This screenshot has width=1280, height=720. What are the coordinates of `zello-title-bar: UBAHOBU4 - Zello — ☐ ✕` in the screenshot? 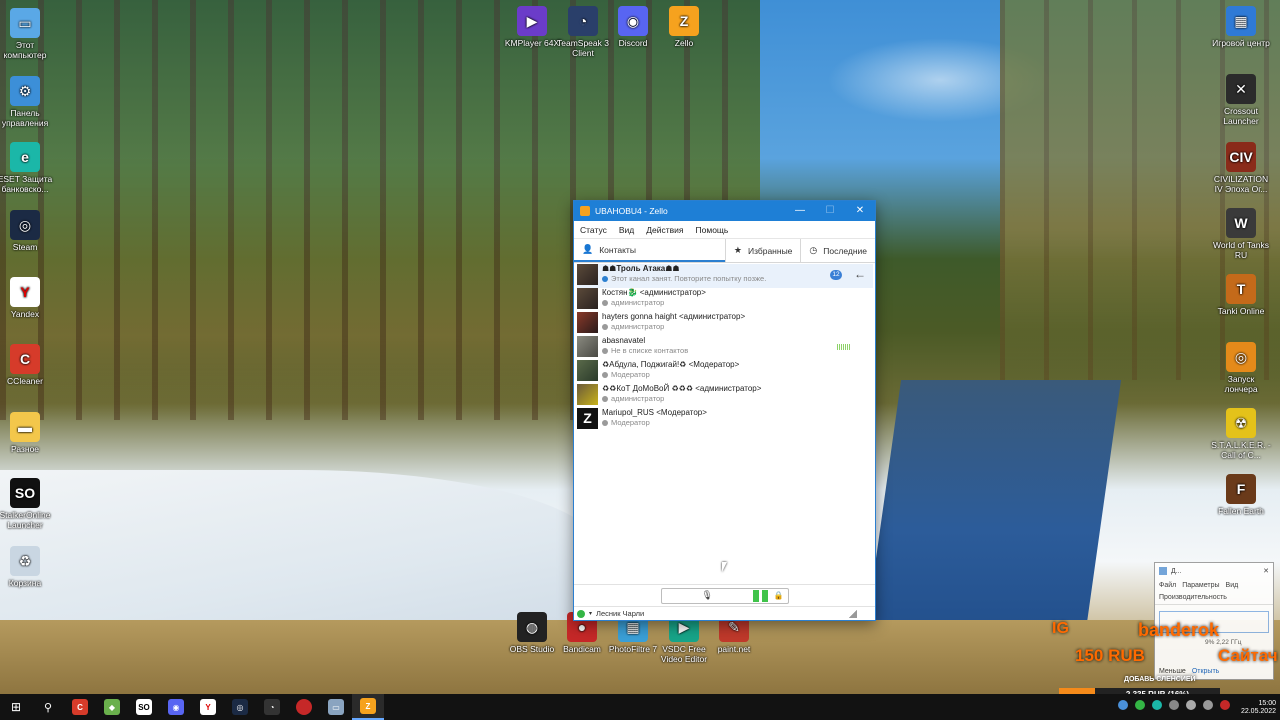 It's located at (724, 211).